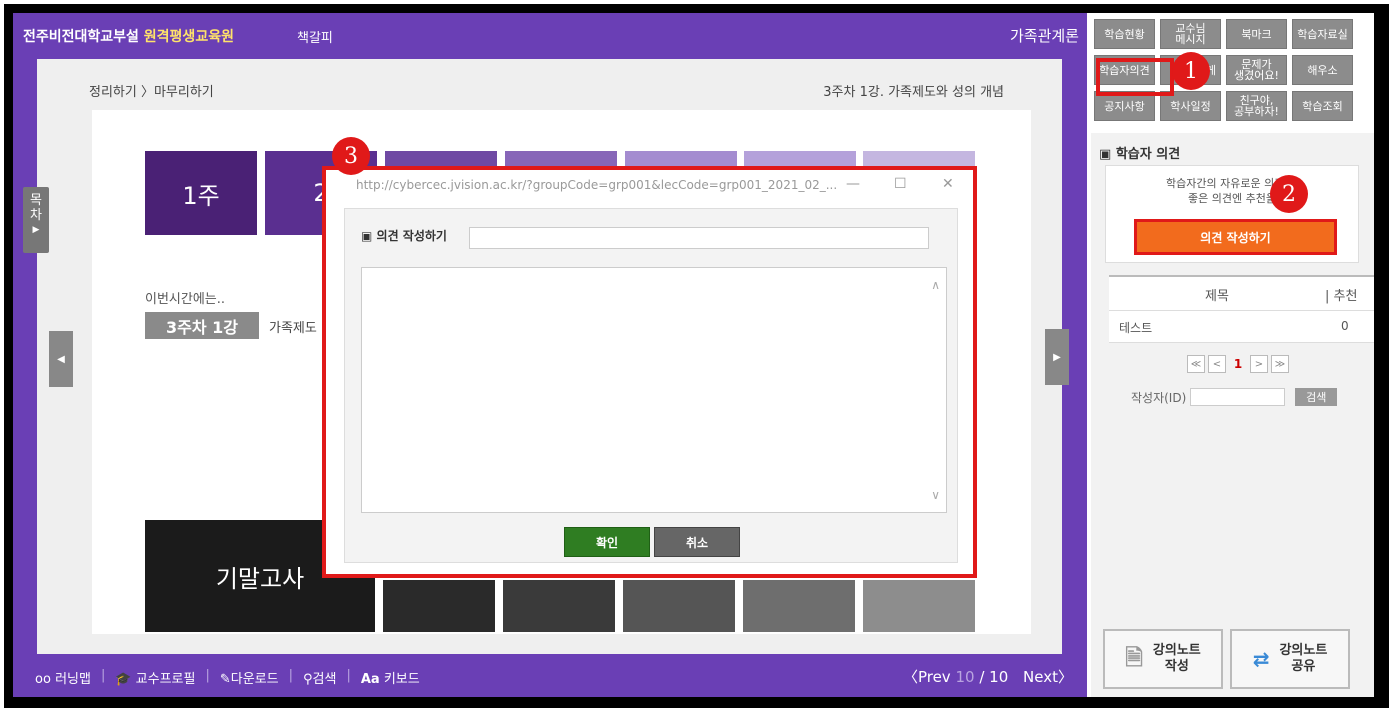 The height and width of the screenshot is (712, 1393). What do you see at coordinates (1235, 237) in the screenshot?
I see `write-opinion-button: 의견 작성하기` at bounding box center [1235, 237].